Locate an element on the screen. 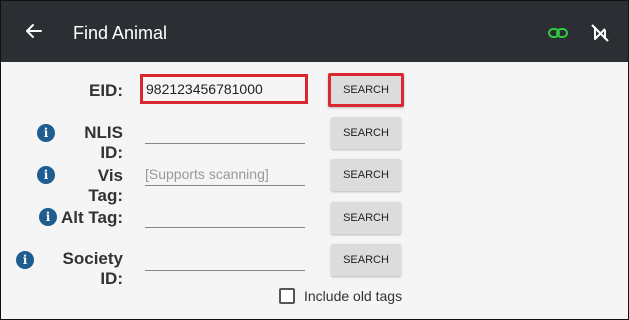  nlis-info-icon: i is located at coordinates (46, 133).